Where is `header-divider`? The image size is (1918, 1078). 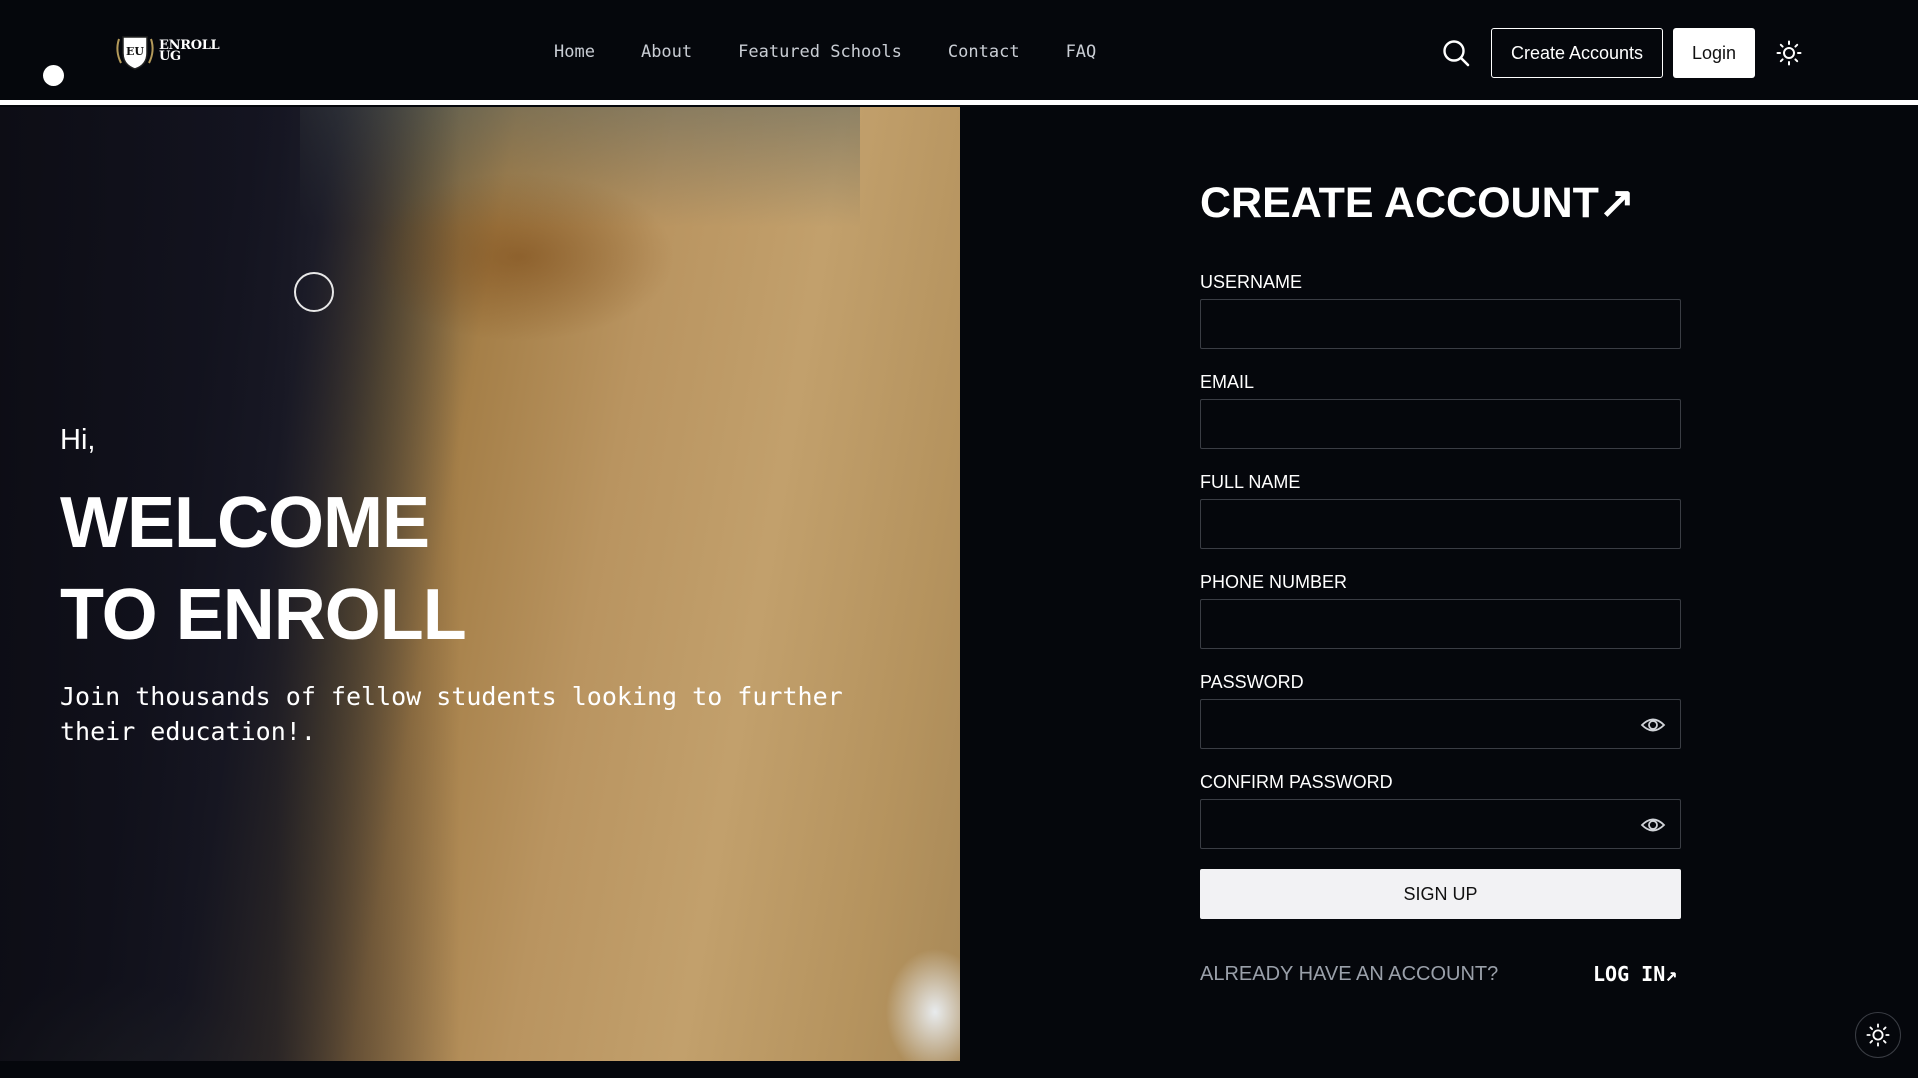 header-divider is located at coordinates (959, 102).